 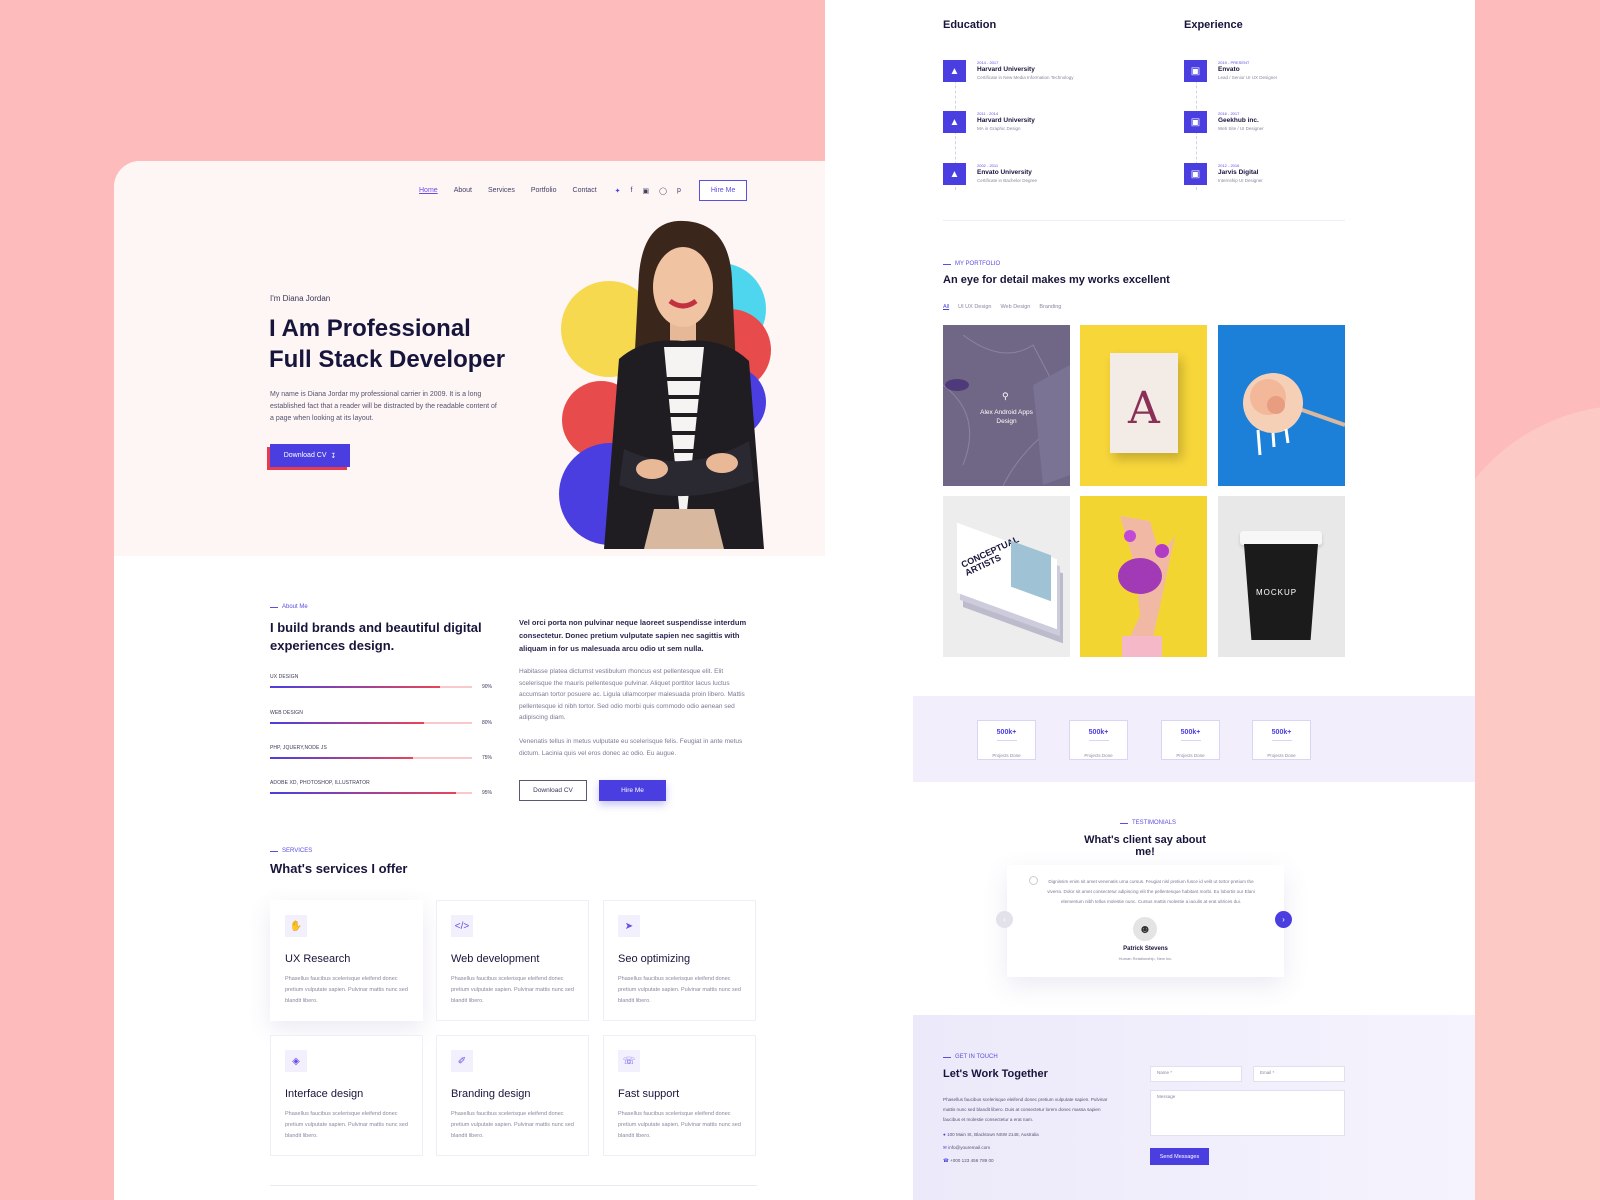 What do you see at coordinates (971, 264) in the screenshot?
I see `portfolio-tag: MY PORTFOLIO` at bounding box center [971, 264].